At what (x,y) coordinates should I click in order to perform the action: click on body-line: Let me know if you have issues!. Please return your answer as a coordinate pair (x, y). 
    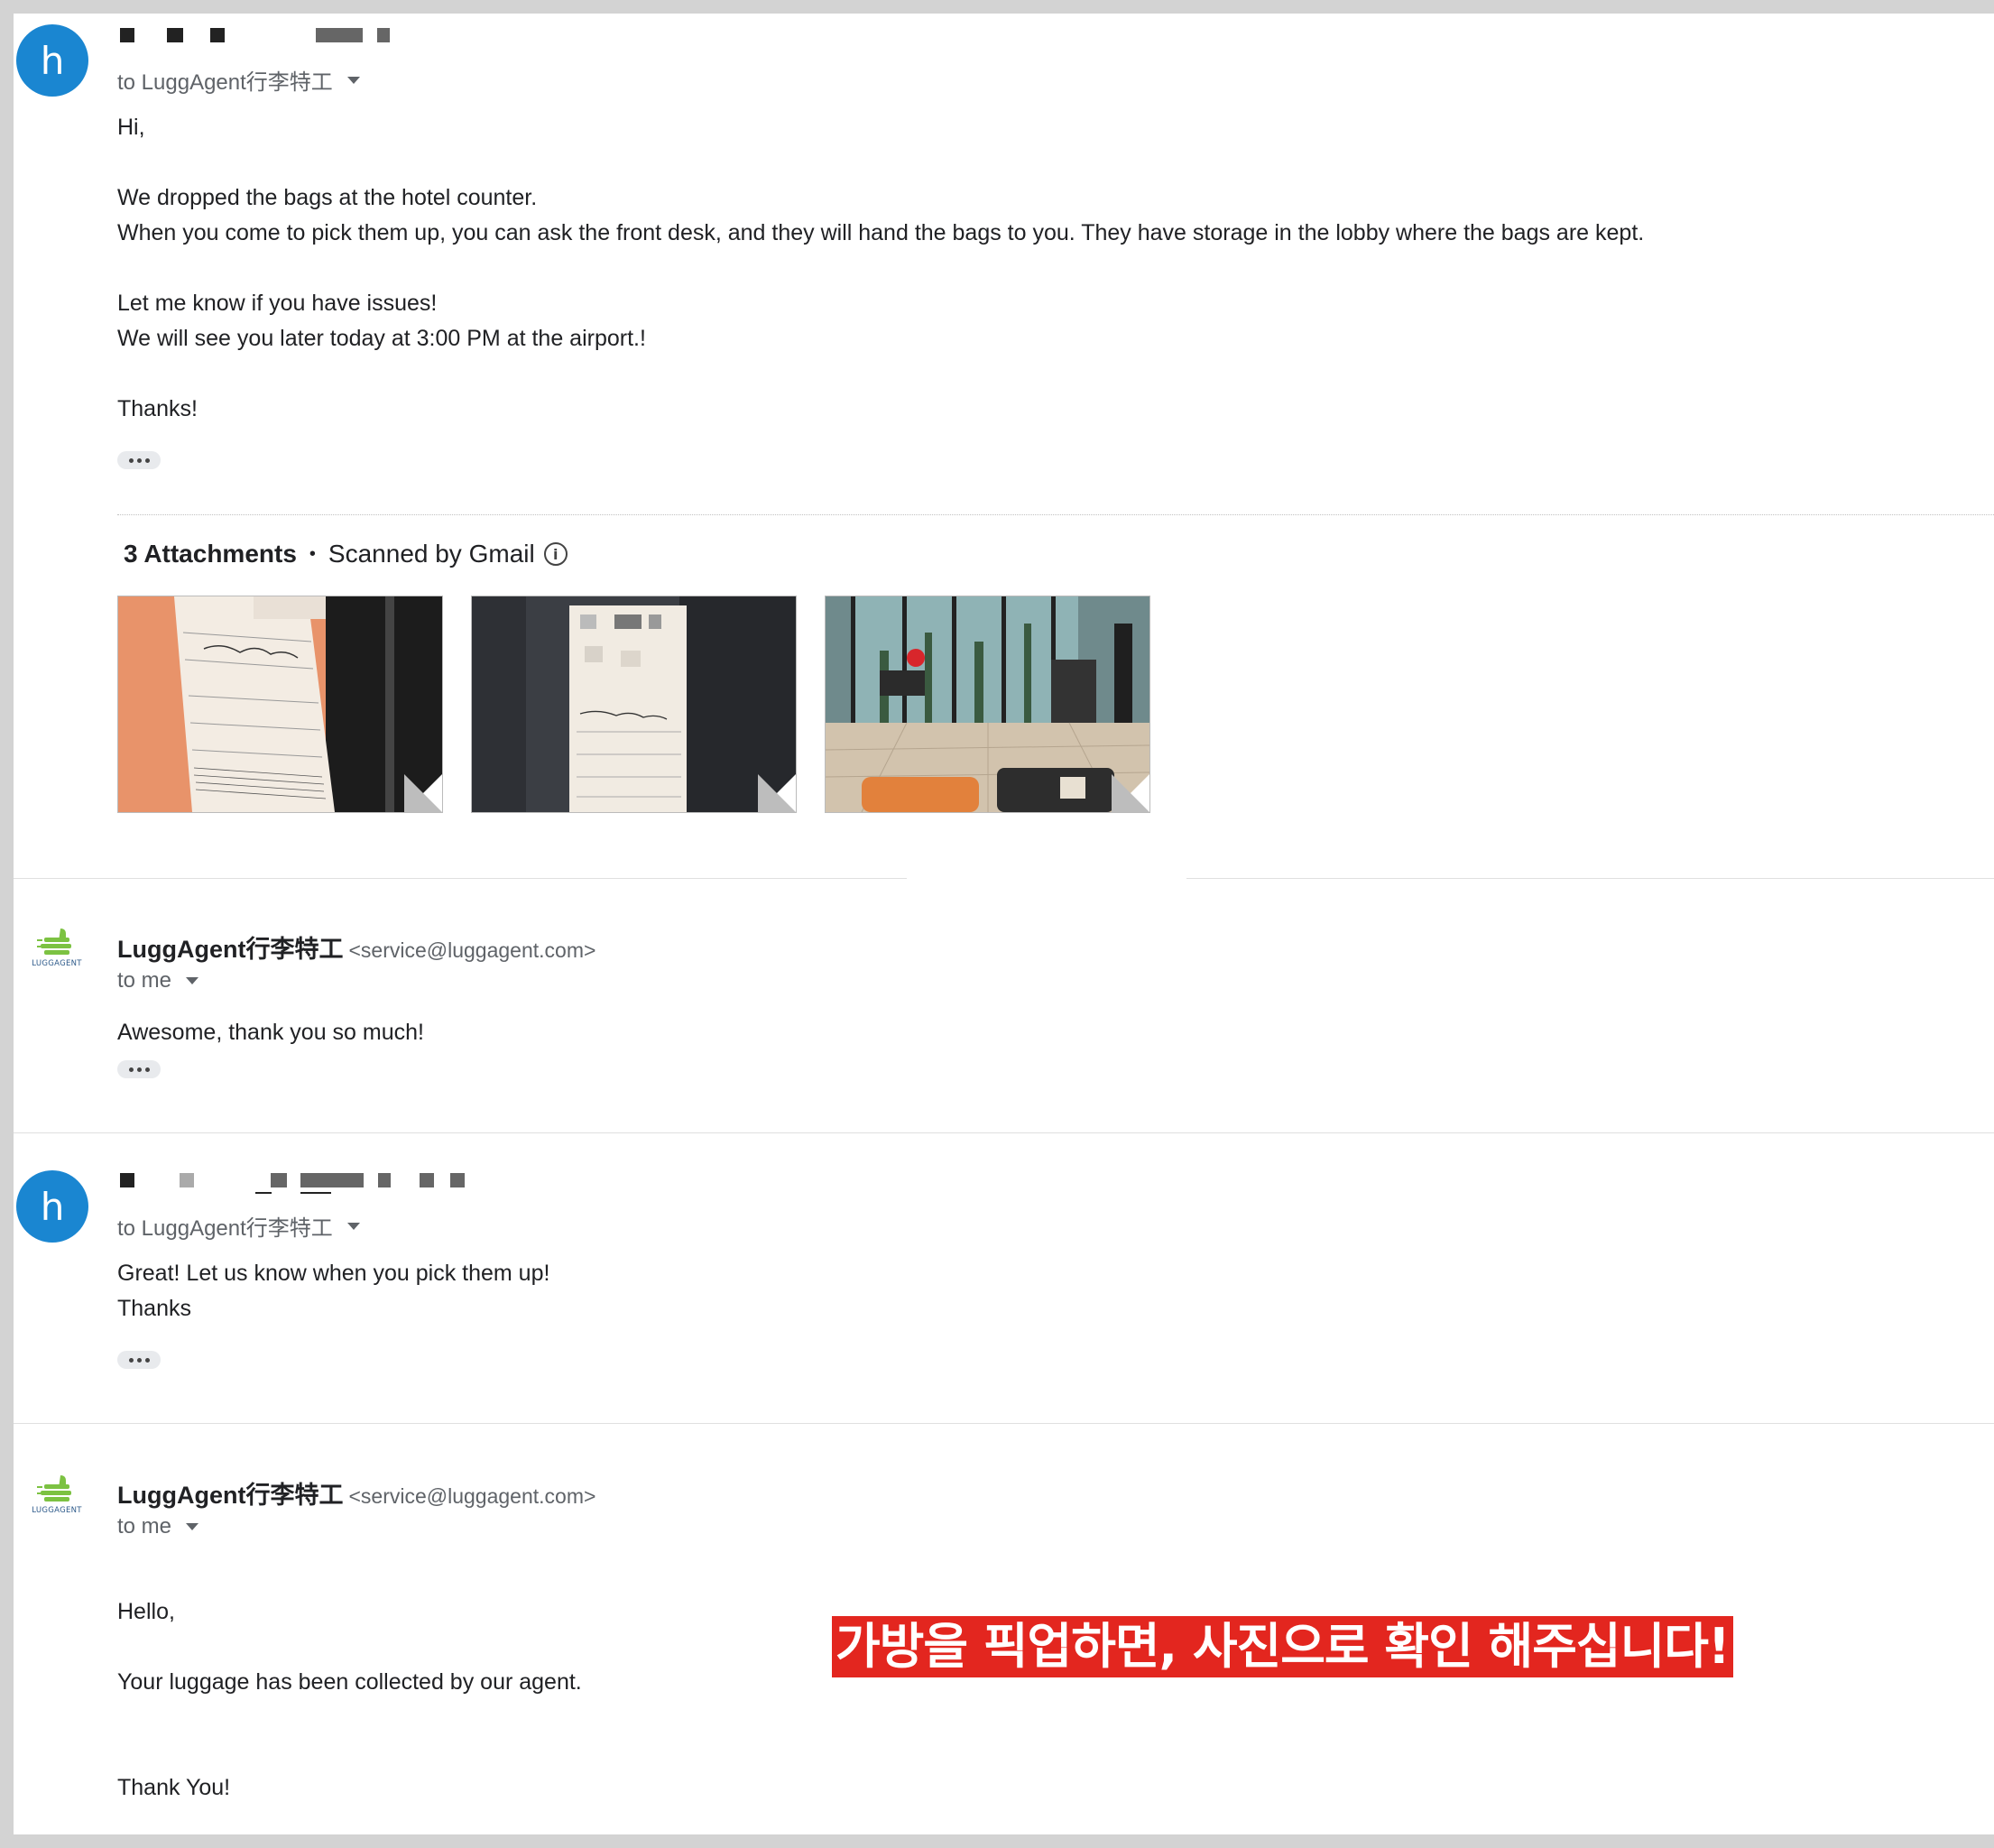
    Looking at the image, I should click on (278, 303).